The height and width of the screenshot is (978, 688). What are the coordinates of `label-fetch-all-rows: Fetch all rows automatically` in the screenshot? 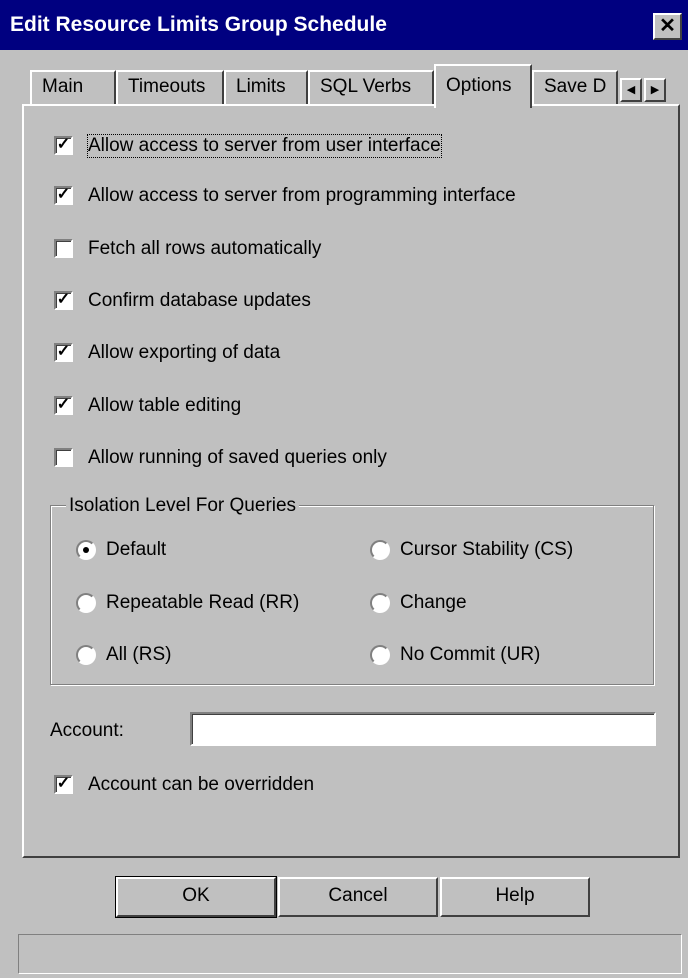 It's located at (205, 248).